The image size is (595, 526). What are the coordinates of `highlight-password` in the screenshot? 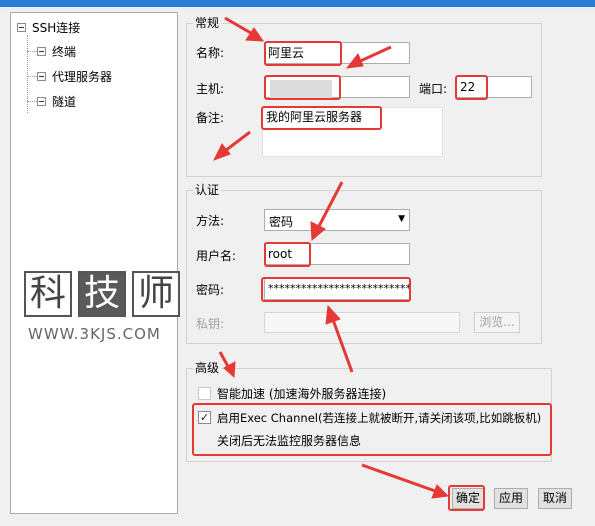 It's located at (336, 289).